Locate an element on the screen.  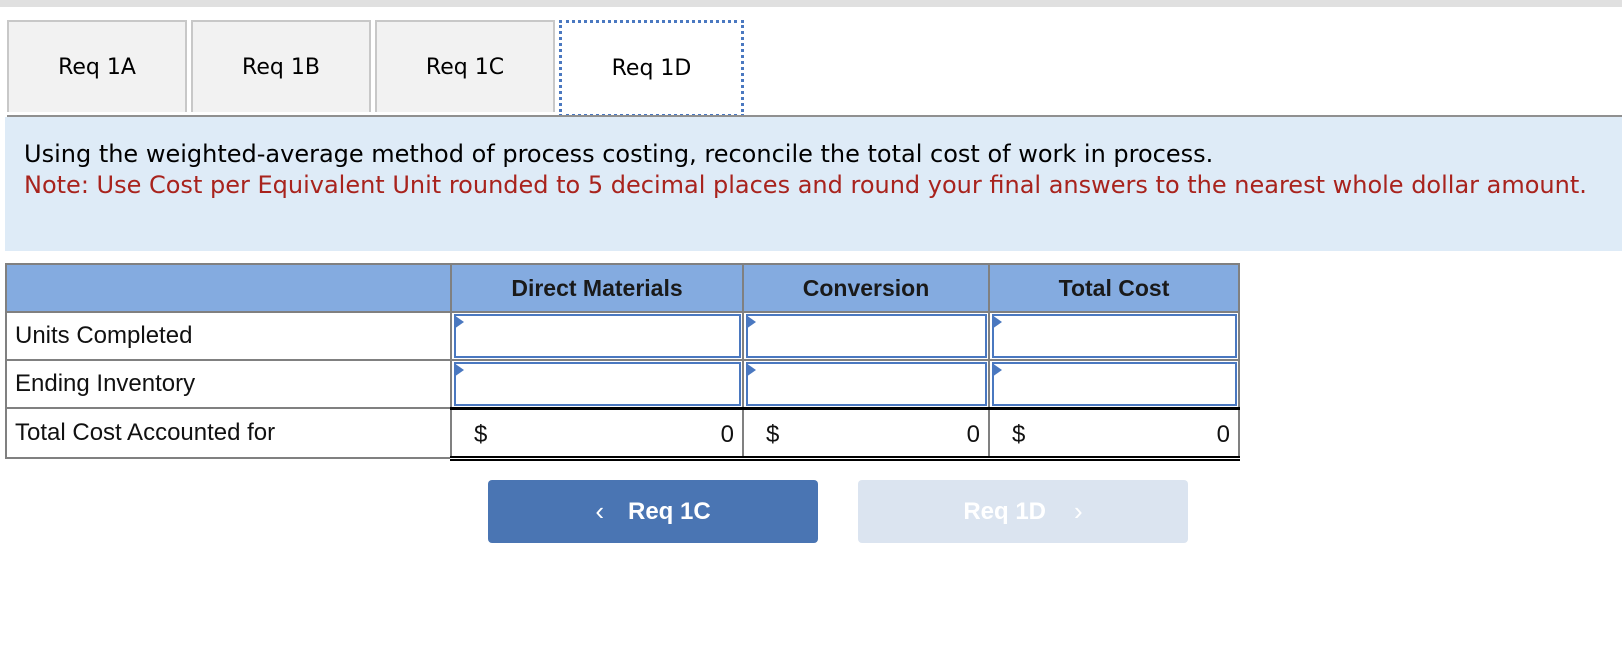
total-cost-value: 0 is located at coordinates (1223, 434).